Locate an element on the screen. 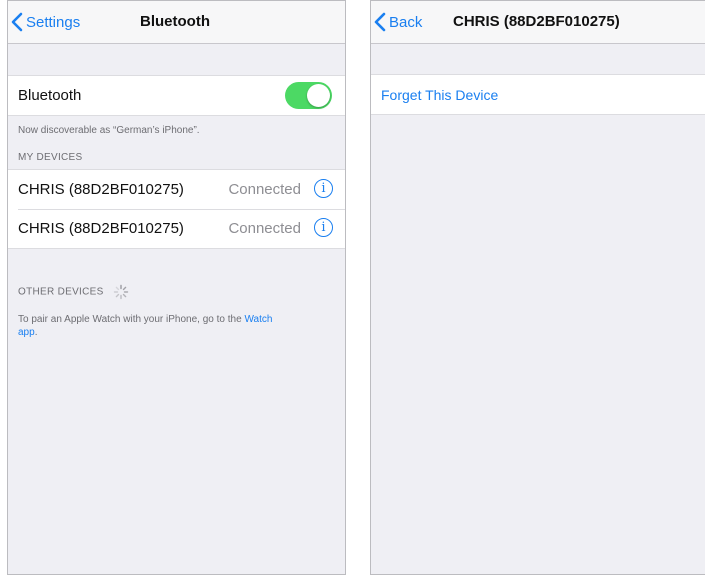  my-devices-header: MY DEVICES is located at coordinates (50, 157).